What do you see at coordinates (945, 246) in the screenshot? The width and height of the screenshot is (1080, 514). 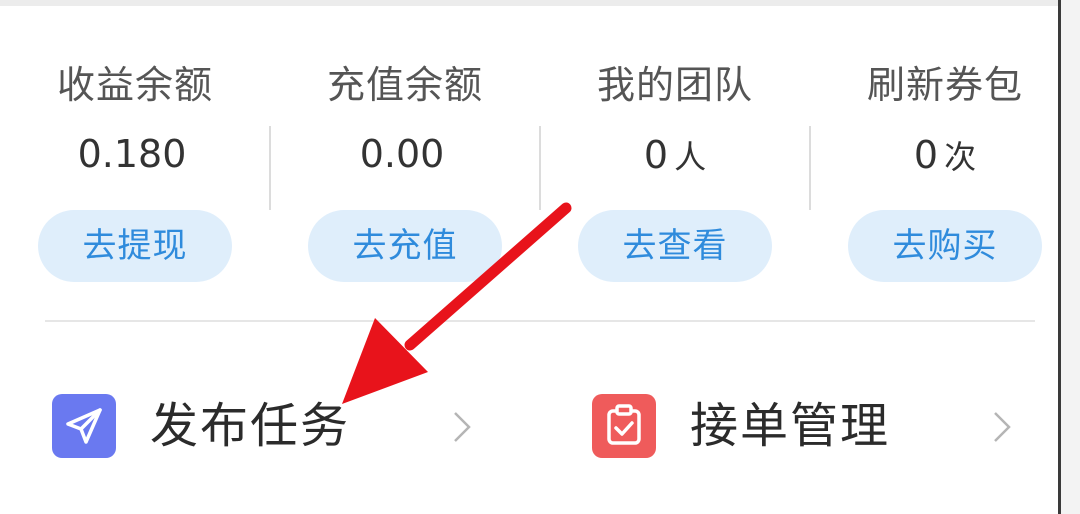 I see `buy-button: 去购买` at bounding box center [945, 246].